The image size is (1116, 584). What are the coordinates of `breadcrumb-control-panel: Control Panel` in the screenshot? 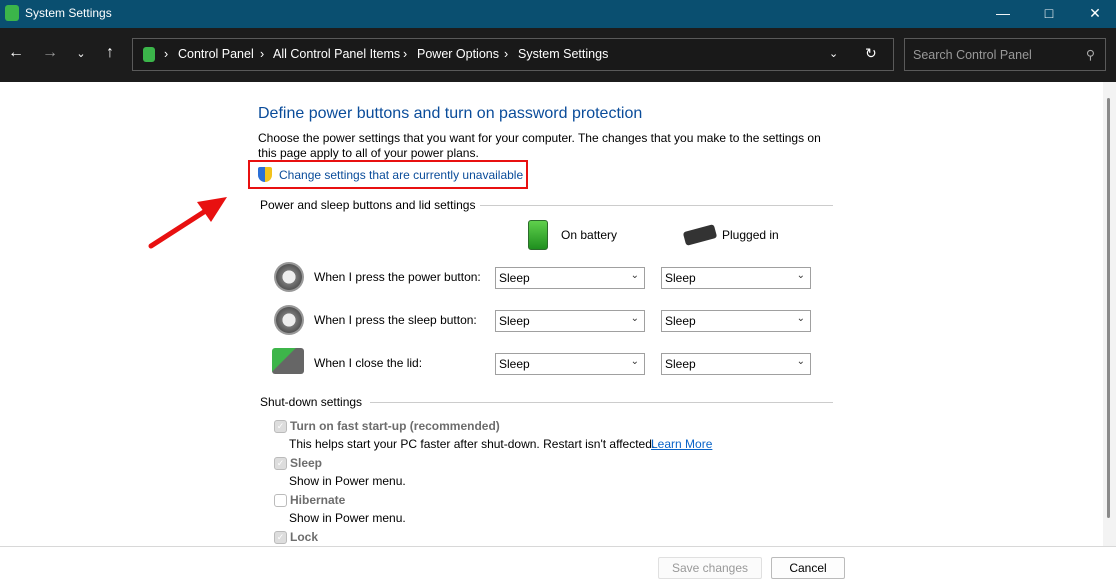 It's located at (216, 54).